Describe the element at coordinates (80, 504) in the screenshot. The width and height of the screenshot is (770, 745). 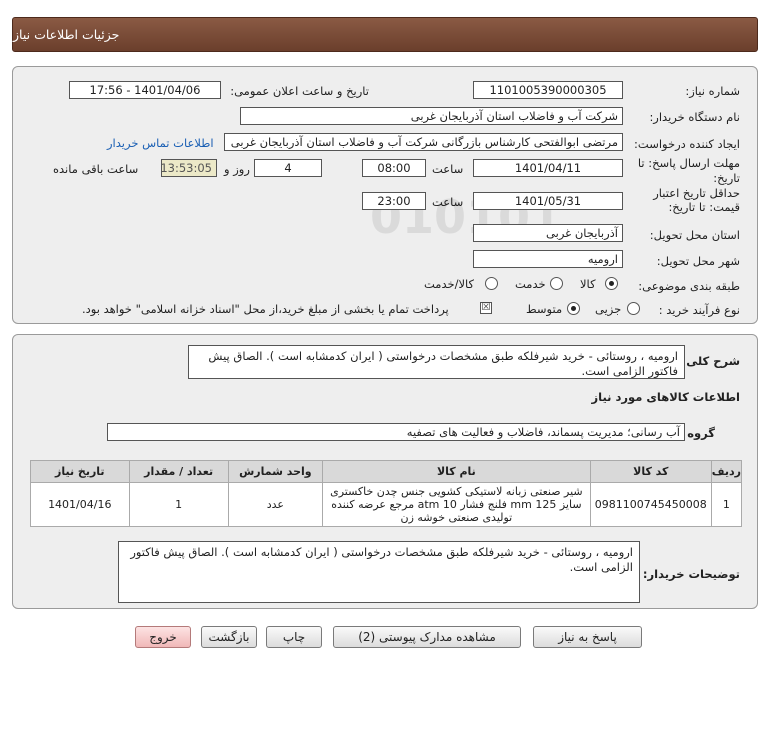
I see `cell-date: 1401/04/16` at that location.